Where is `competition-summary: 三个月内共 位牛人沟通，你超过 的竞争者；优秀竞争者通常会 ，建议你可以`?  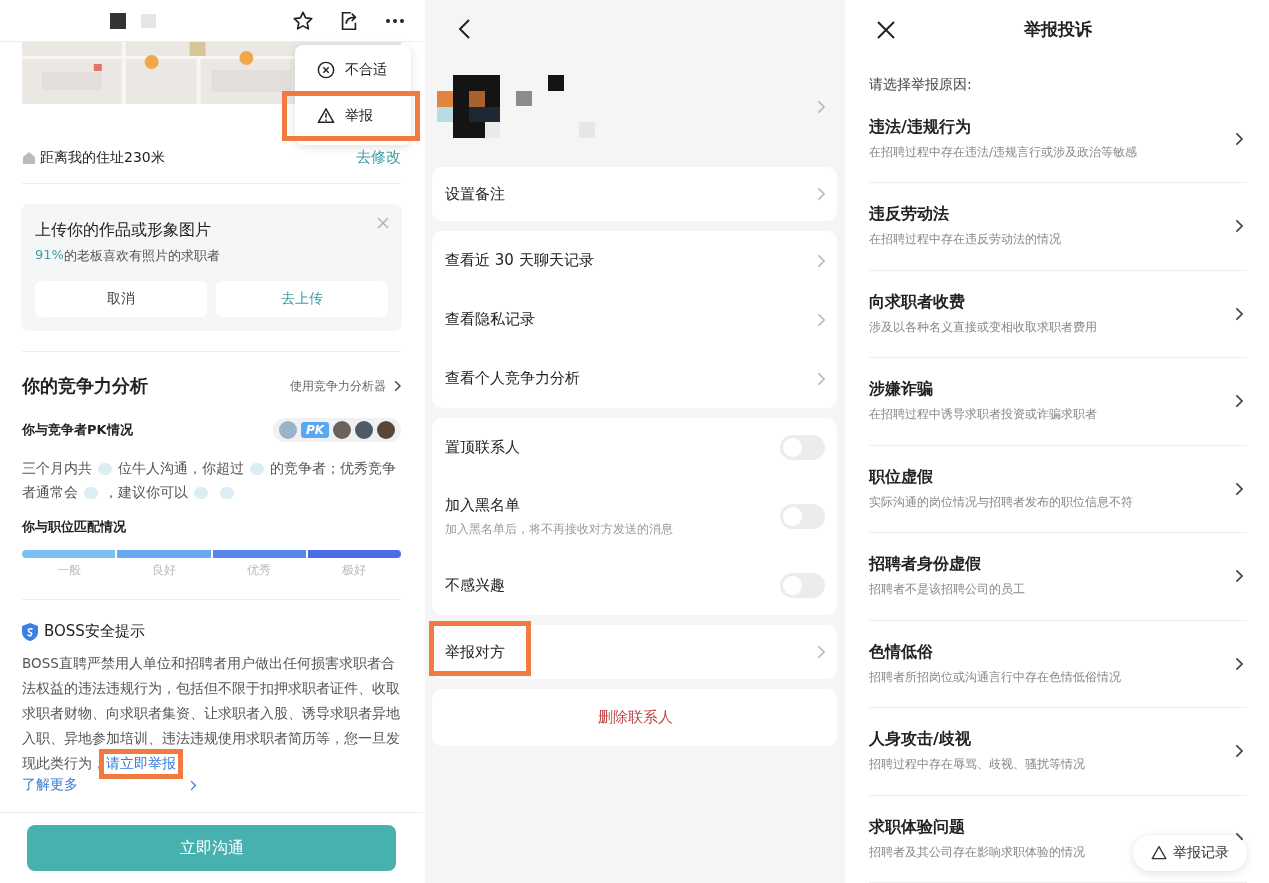
competition-summary: 三个月内共 位牛人沟通，你超过 的竞争者；优秀竞争者通常会 ，建议你可以 is located at coordinates (209, 480).